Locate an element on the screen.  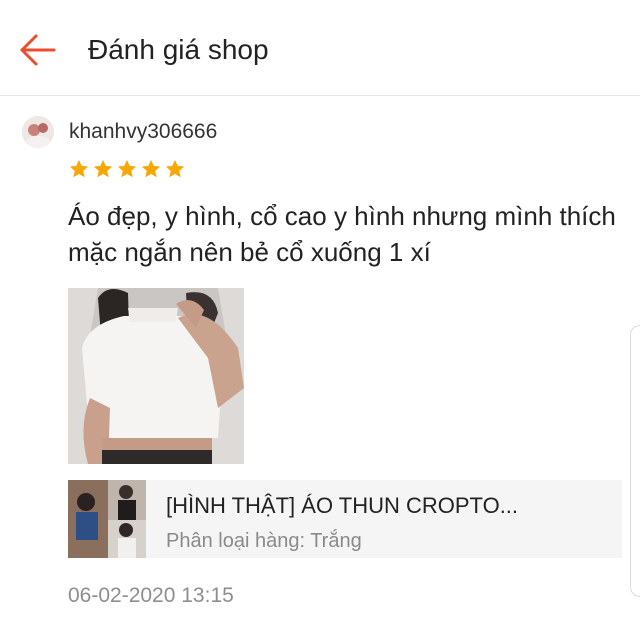
reviewer-username: khanhvy306666 is located at coordinates (143, 131).